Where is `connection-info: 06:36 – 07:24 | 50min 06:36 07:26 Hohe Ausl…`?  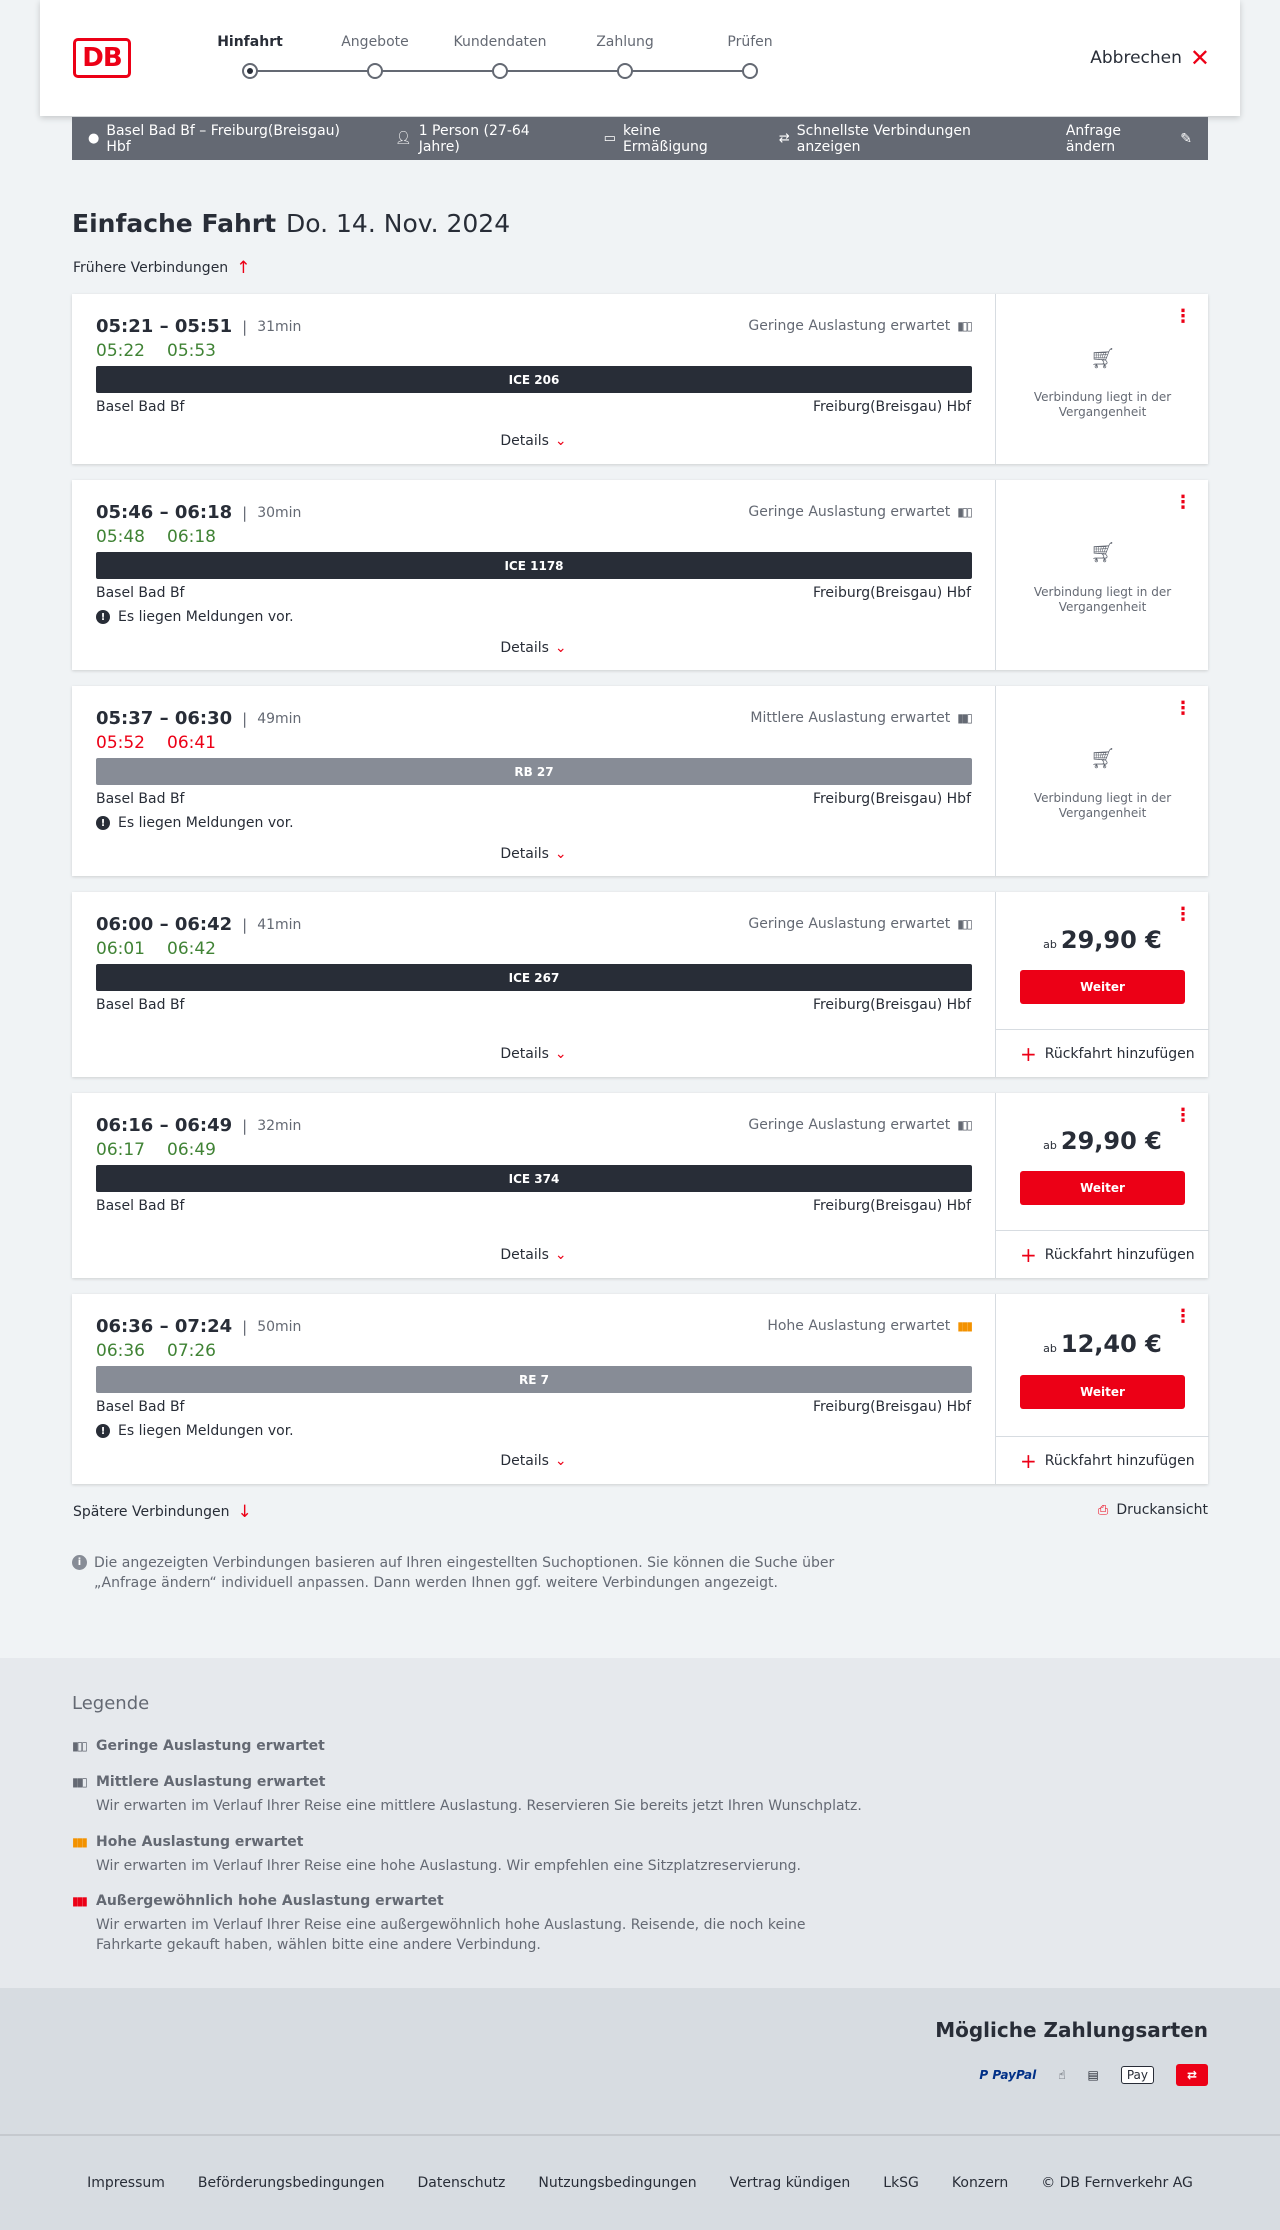
connection-info: 06:36 – 07:24 | 50min 06:36 07:26 Hohe Ausl… is located at coordinates (533, 1389).